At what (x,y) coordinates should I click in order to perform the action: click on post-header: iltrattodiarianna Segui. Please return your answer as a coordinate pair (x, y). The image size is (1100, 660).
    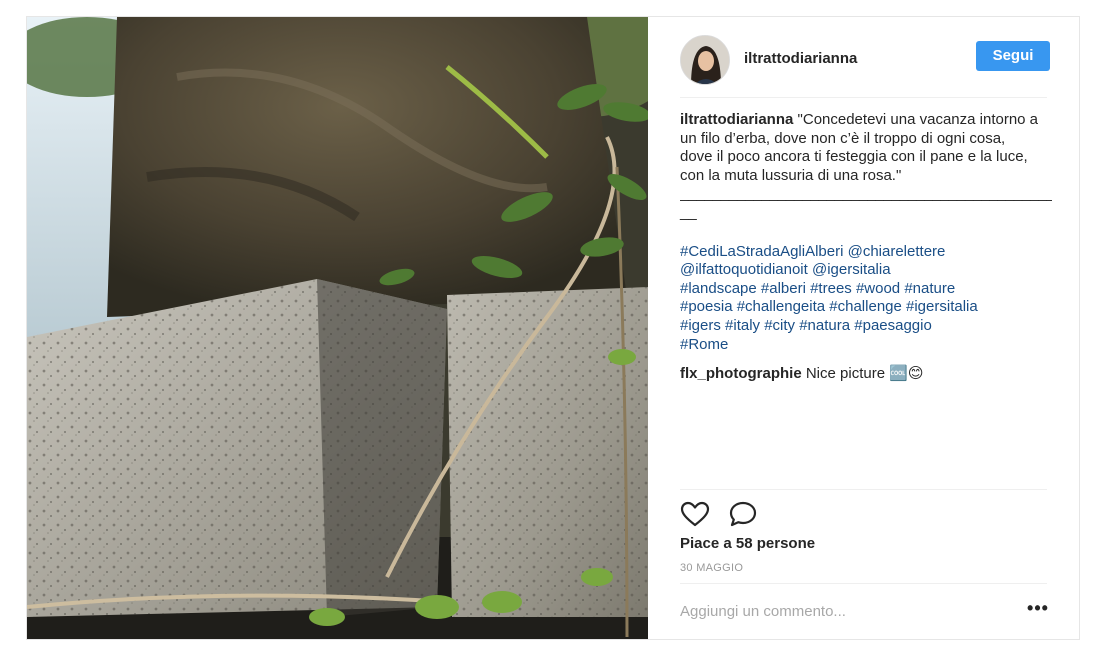
    Looking at the image, I should click on (863, 57).